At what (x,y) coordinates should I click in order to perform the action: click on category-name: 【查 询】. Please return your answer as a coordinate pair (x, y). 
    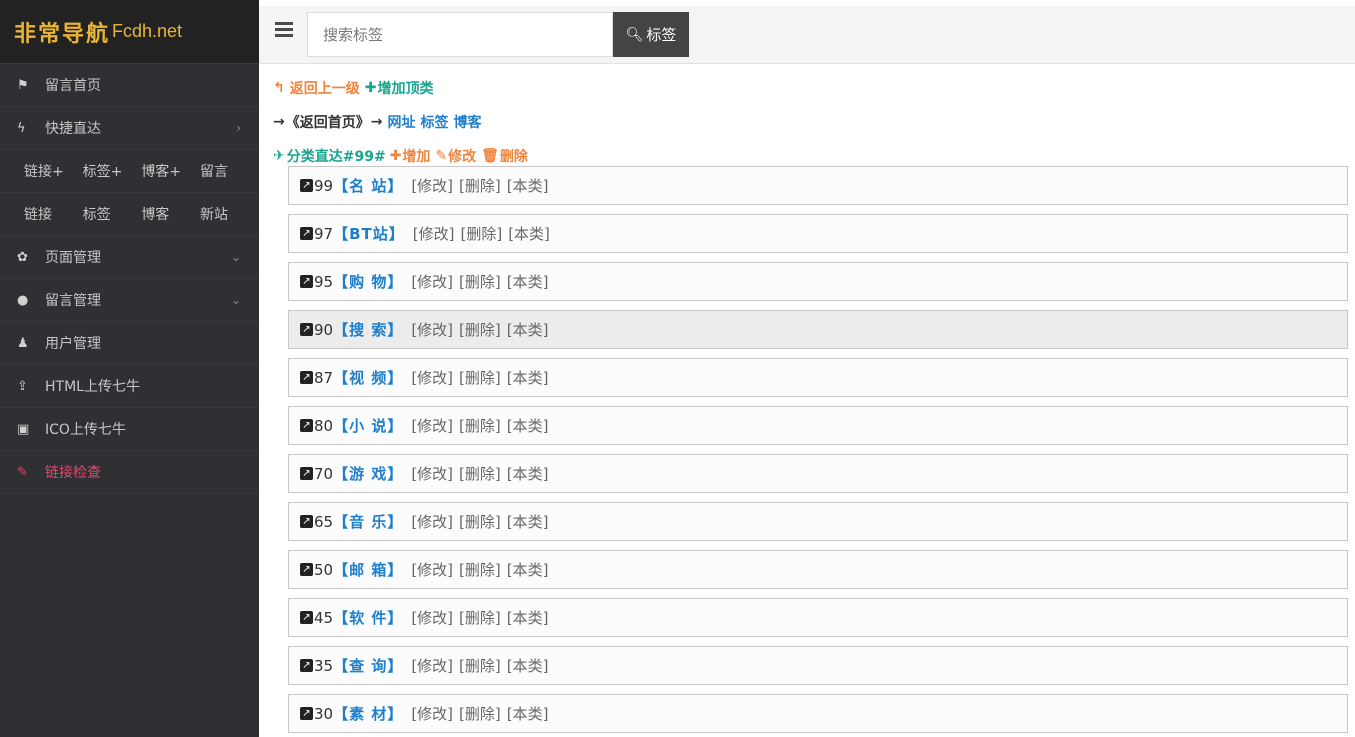
    Looking at the image, I should click on (368, 665).